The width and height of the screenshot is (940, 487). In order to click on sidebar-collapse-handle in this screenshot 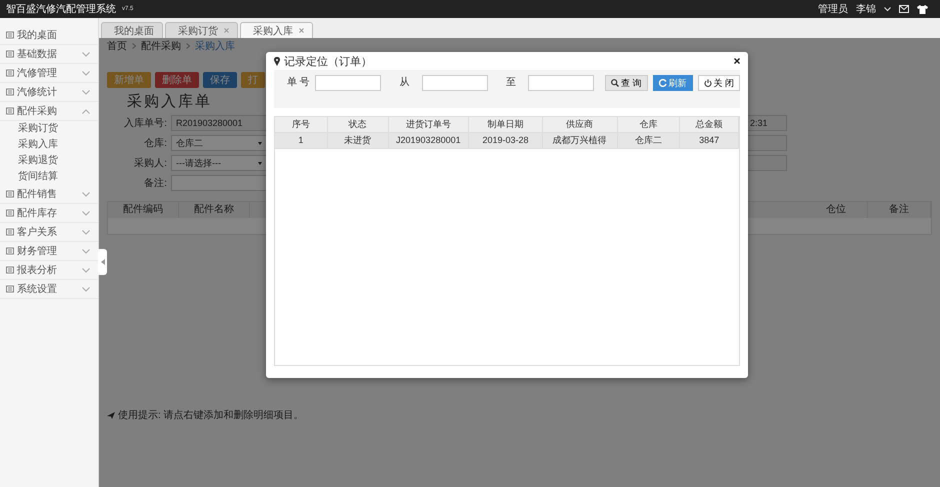, I will do `click(102, 262)`.